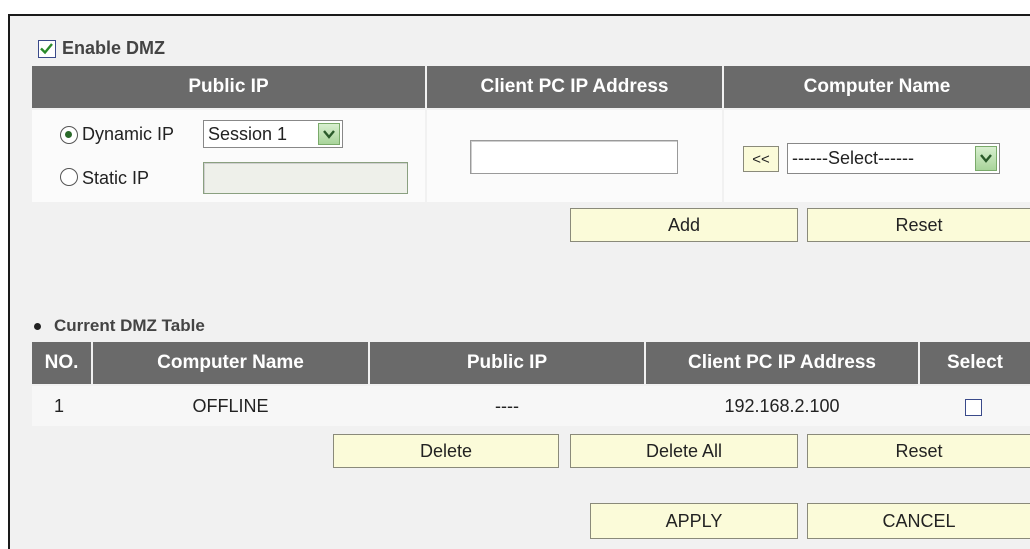 The width and height of the screenshot is (1030, 549). What do you see at coordinates (761, 159) in the screenshot?
I see `copy-computer-name-button: <<` at bounding box center [761, 159].